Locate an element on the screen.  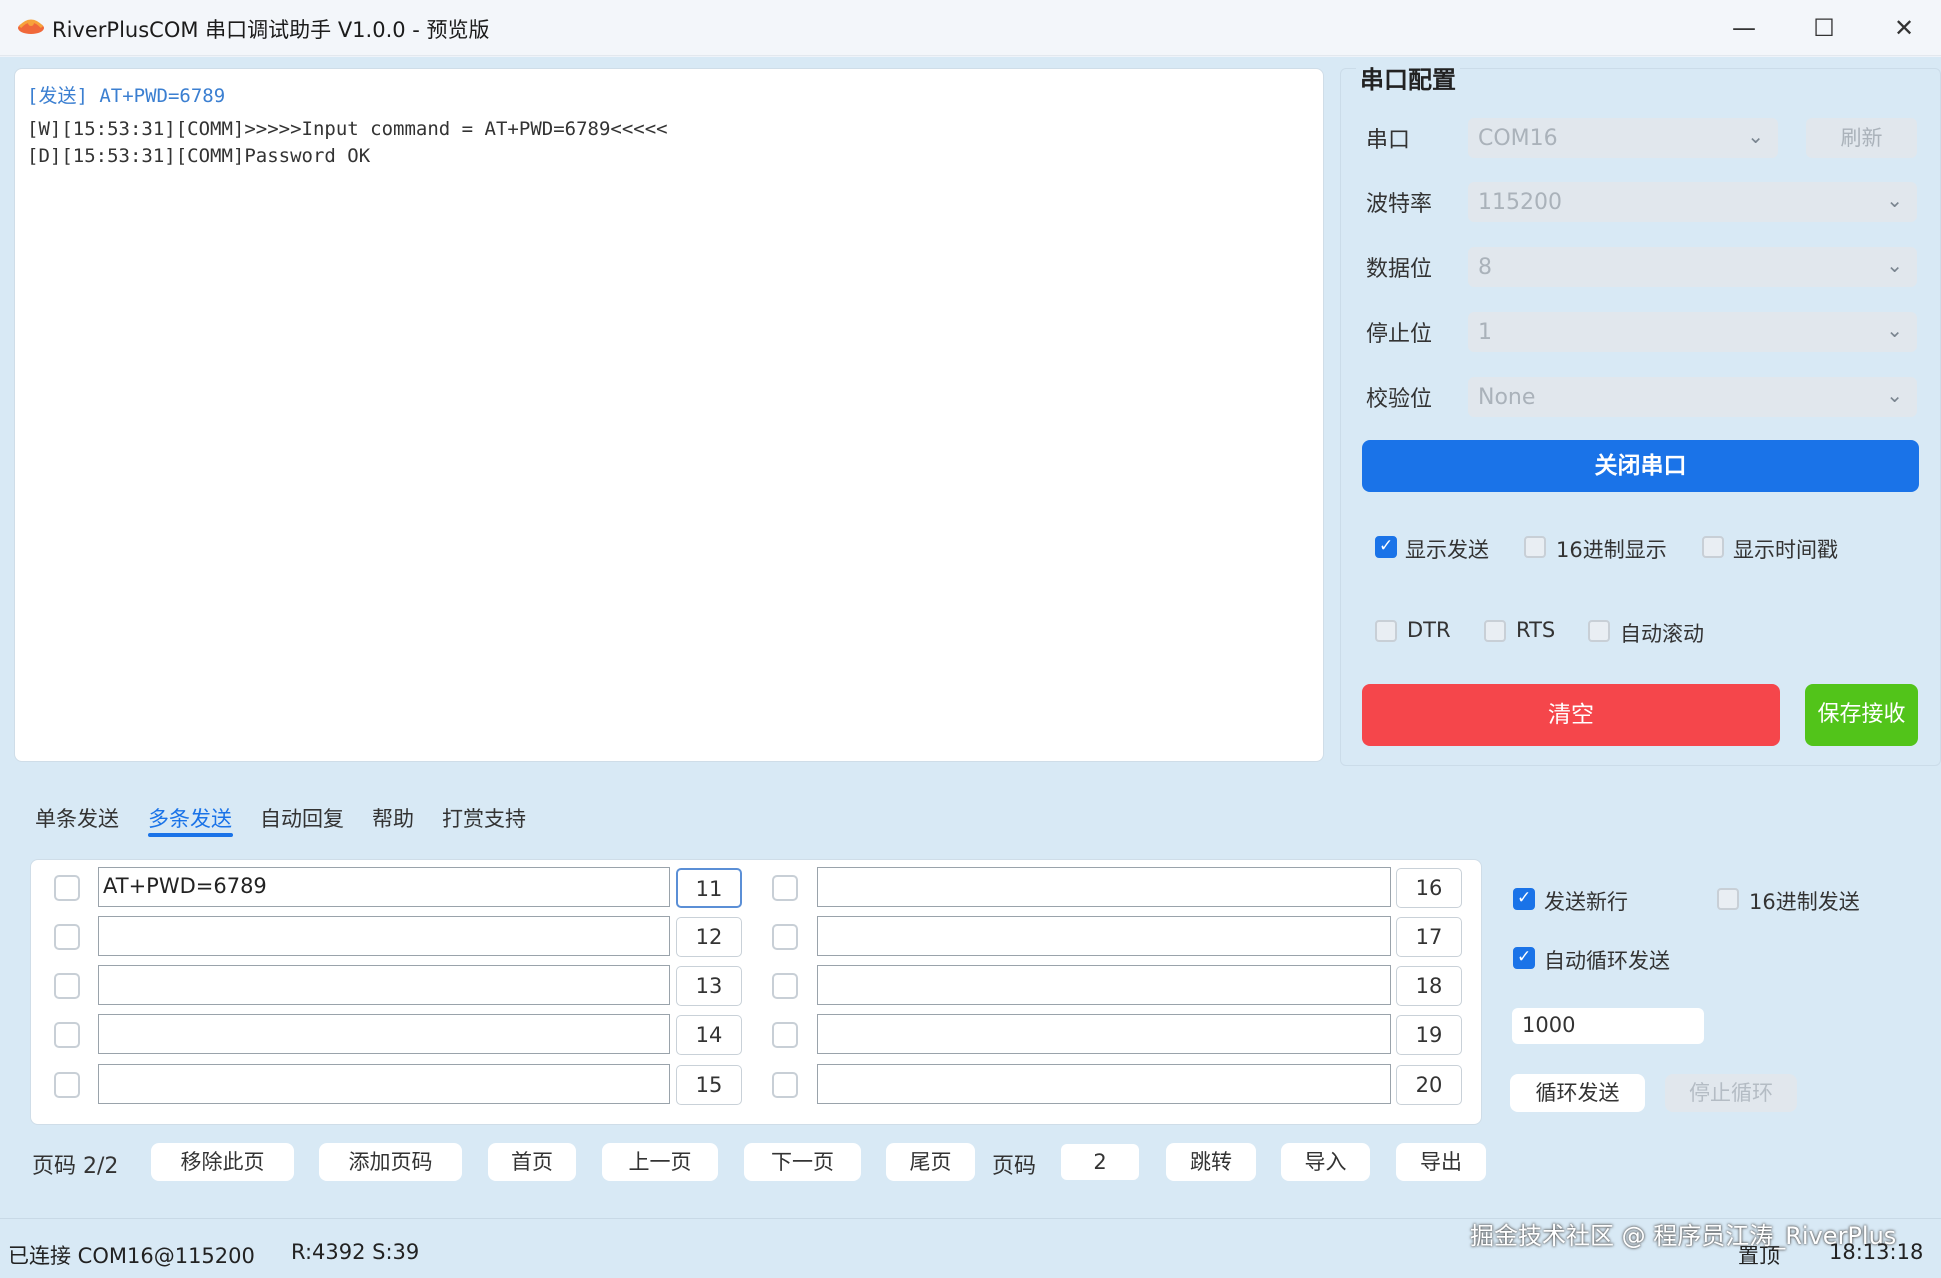
connection-status: 已连接 COM16@115200 is located at coordinates (131, 1256).